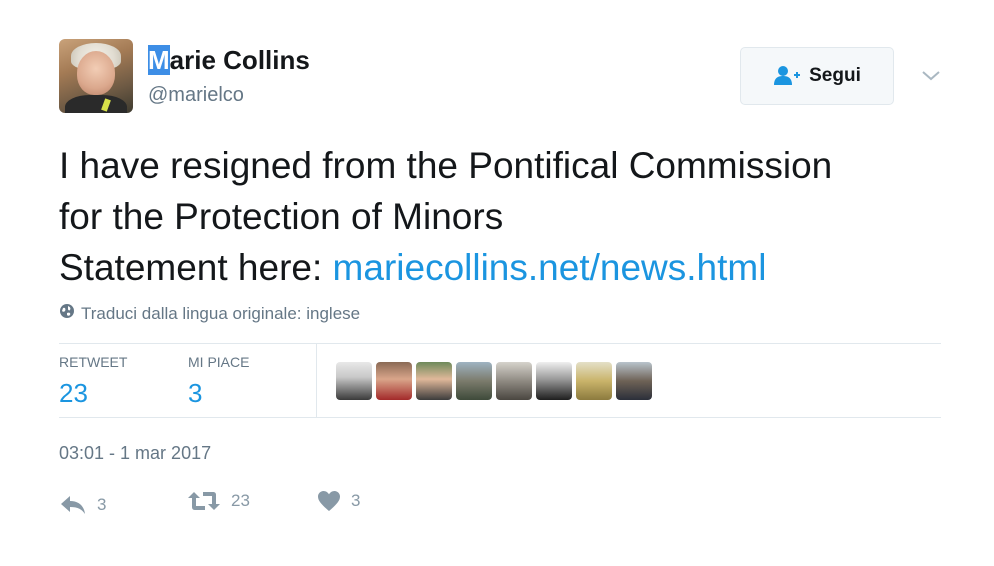 The width and height of the screenshot is (994, 566). I want to click on divider-bottom, so click(500, 417).